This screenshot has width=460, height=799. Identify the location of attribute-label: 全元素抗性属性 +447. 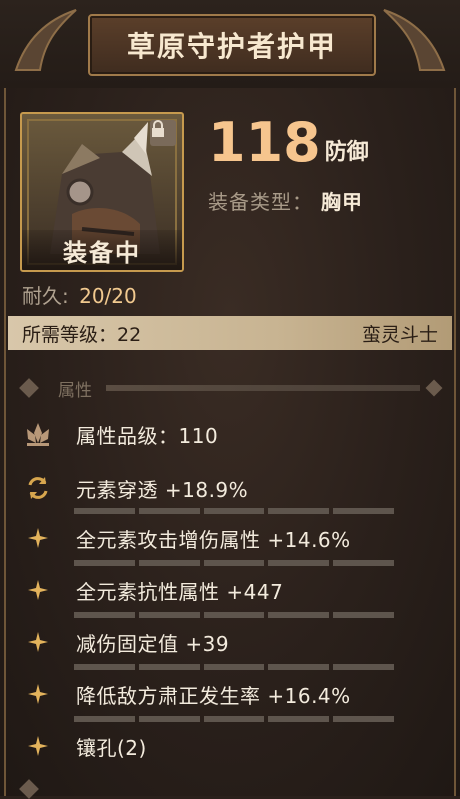
(180, 591).